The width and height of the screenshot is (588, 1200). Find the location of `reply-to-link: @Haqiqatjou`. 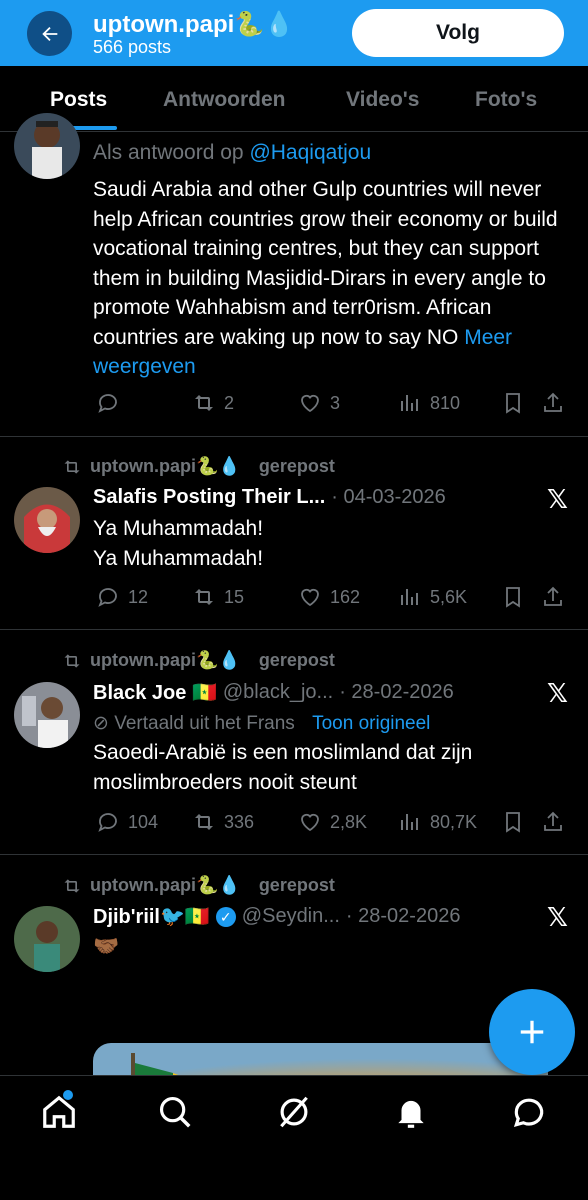

reply-to-link: @Haqiqatjou is located at coordinates (310, 152).